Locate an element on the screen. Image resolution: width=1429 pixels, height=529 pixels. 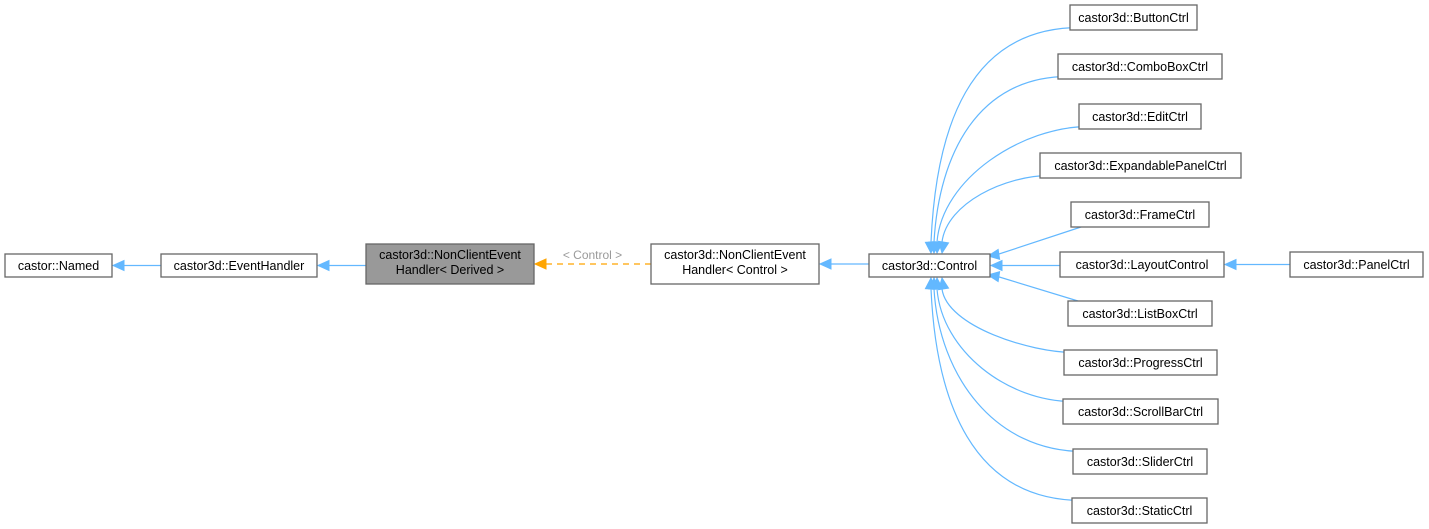
class-node-listbox: castor3d::ListBoxCtrl is located at coordinates (1140, 313).